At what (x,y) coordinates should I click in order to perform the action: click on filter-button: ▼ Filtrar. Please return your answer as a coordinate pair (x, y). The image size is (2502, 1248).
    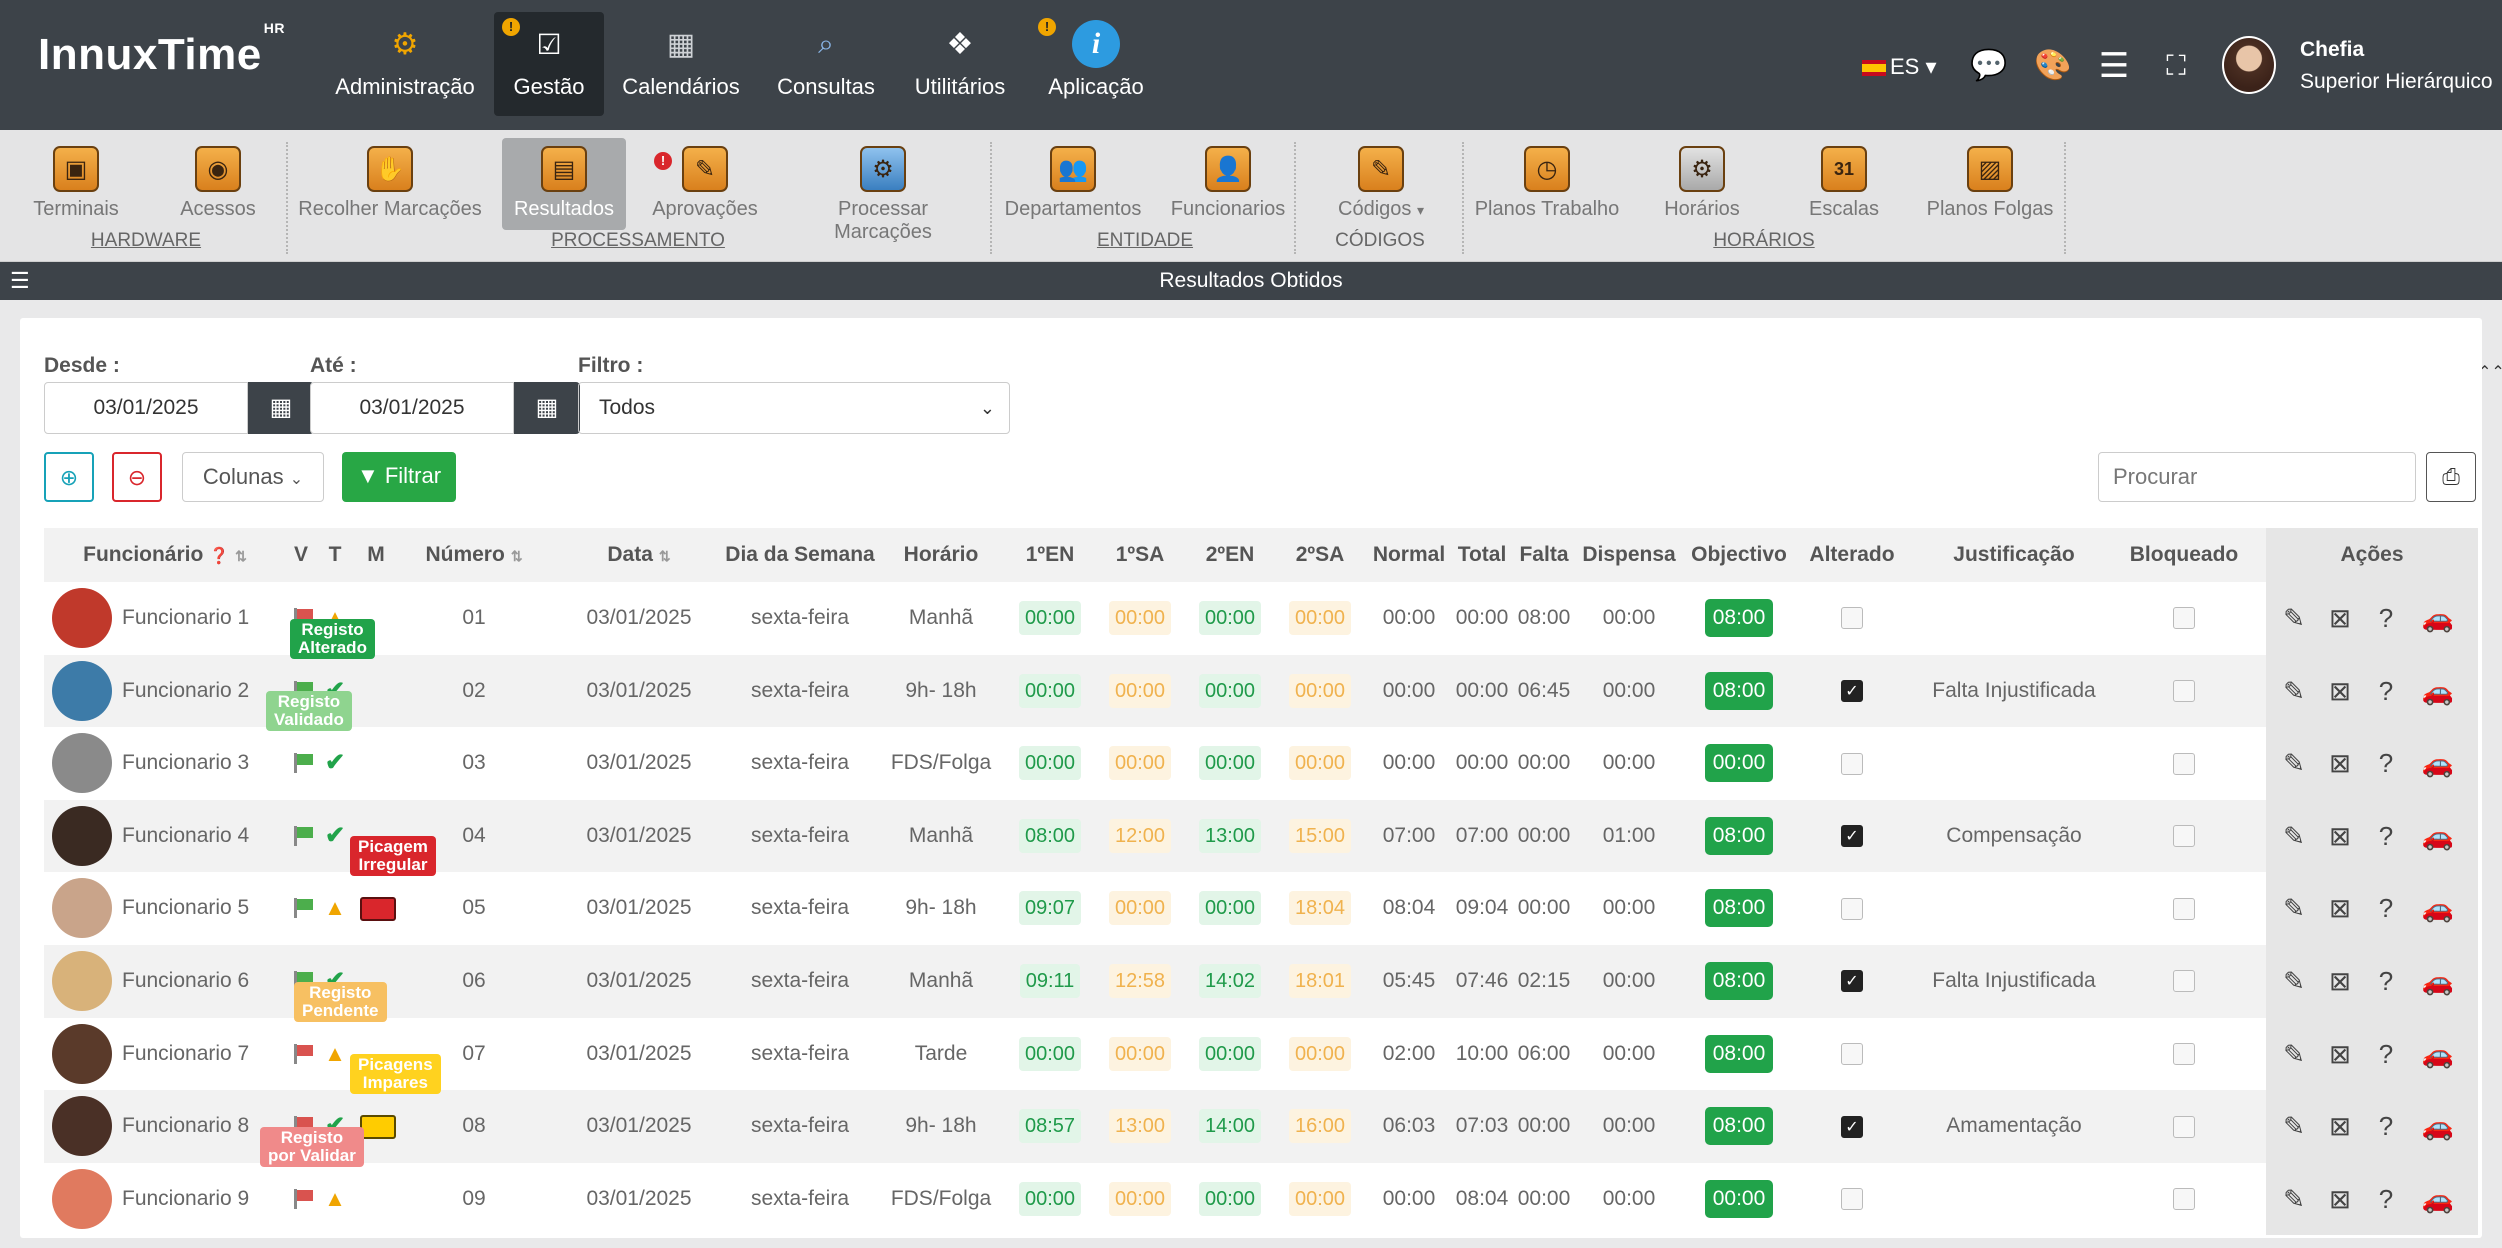
    Looking at the image, I should click on (399, 477).